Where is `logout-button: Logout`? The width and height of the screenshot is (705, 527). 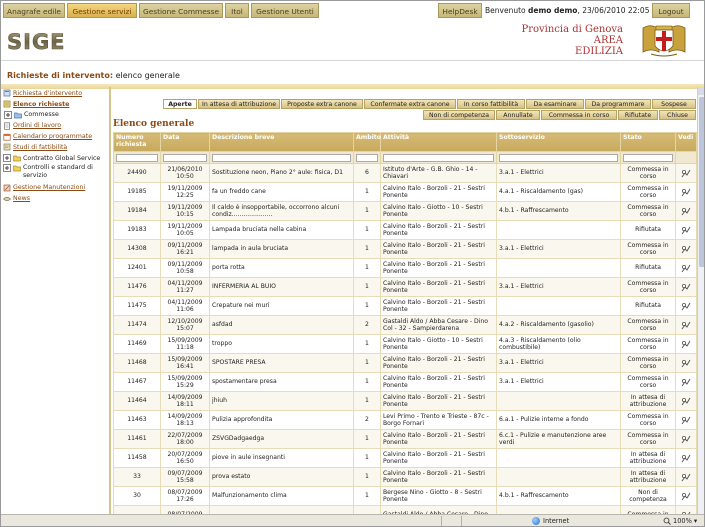 logout-button: Logout is located at coordinates (671, 10).